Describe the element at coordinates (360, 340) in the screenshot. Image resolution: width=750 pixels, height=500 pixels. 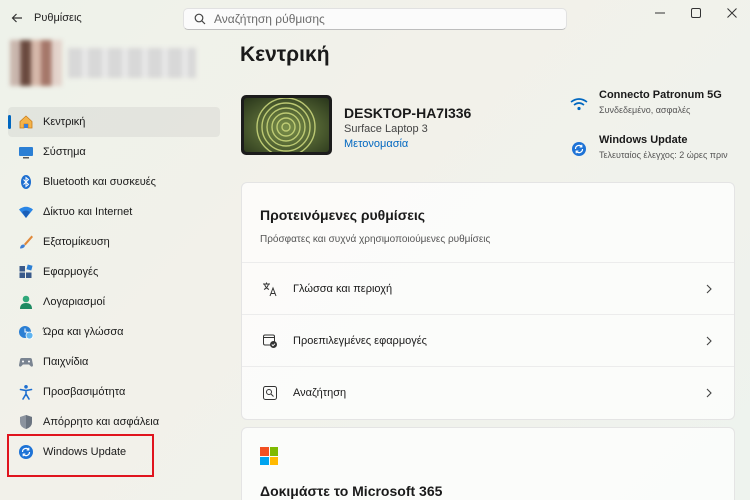
I see `row-label: Προεπιλεγμένες εφαρμογές` at that location.